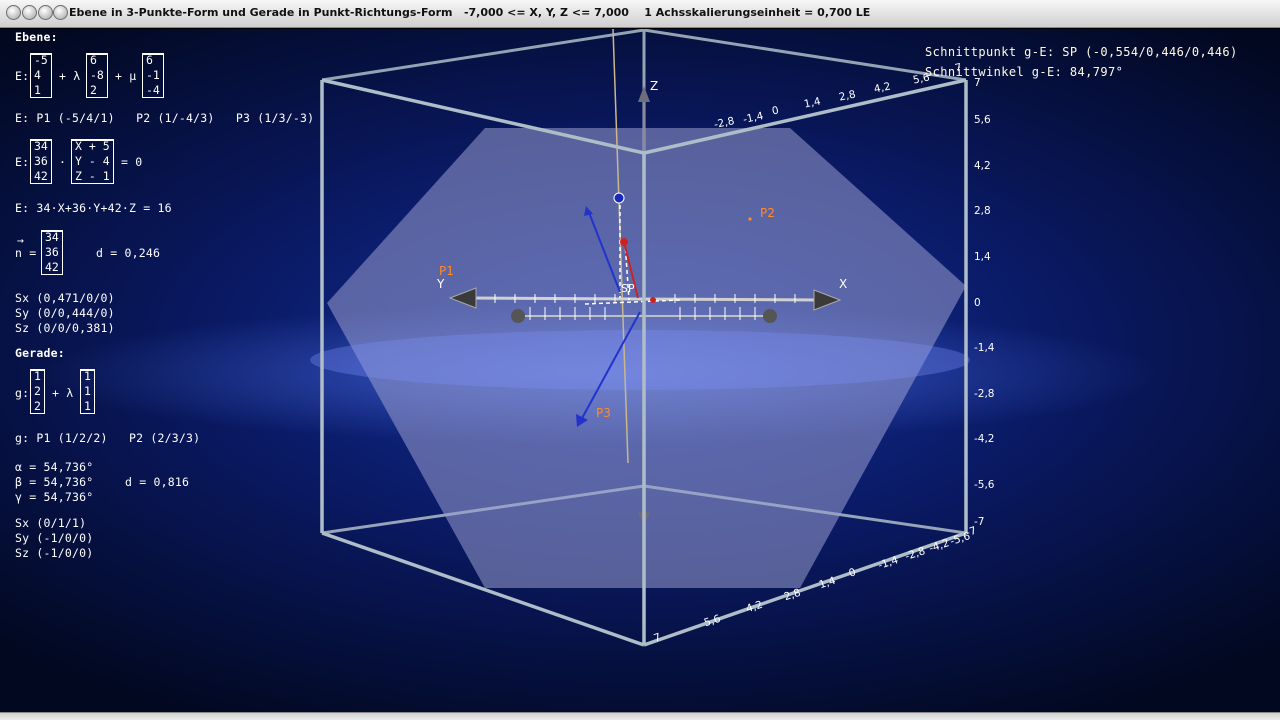  Describe the element at coordinates (65, 313) in the screenshot. I see `plane-intercept-y: Sy (0/0,444/0)` at that location.